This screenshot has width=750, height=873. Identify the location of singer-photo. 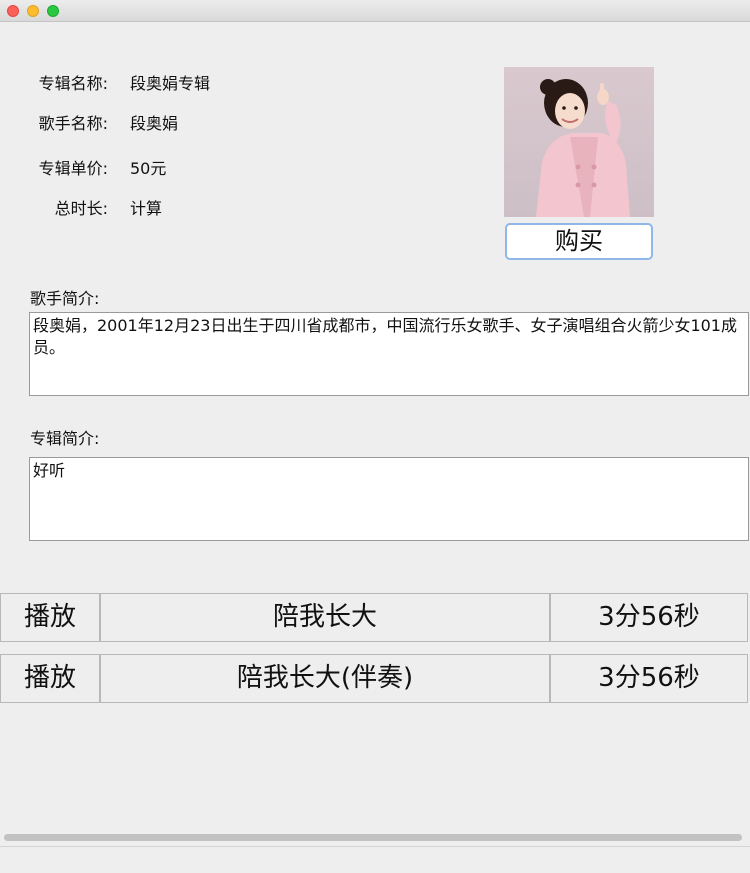
(579, 142).